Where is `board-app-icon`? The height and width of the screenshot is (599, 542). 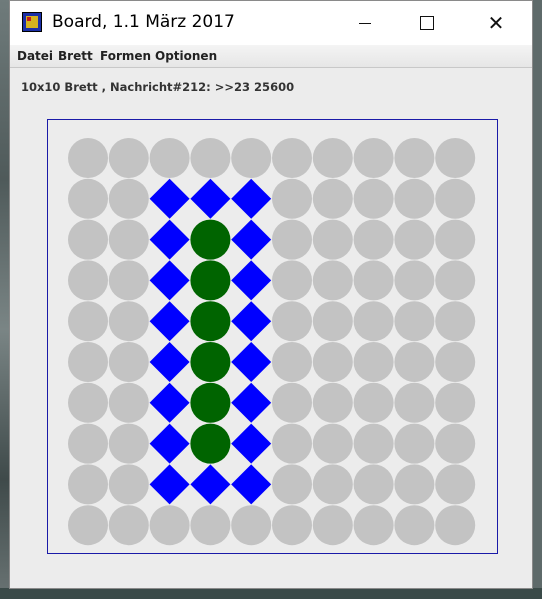 board-app-icon is located at coordinates (32, 22).